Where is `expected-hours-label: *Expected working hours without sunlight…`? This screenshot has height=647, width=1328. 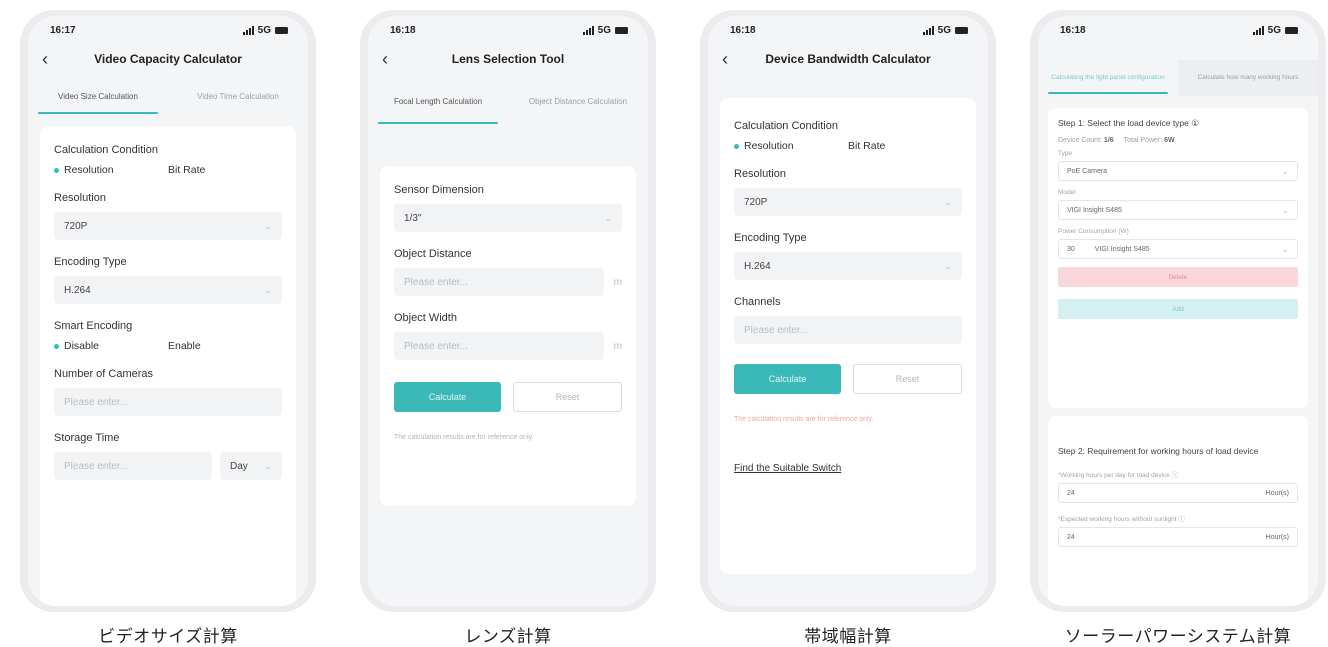 expected-hours-label: *Expected working hours without sunlight… is located at coordinates (1121, 520).